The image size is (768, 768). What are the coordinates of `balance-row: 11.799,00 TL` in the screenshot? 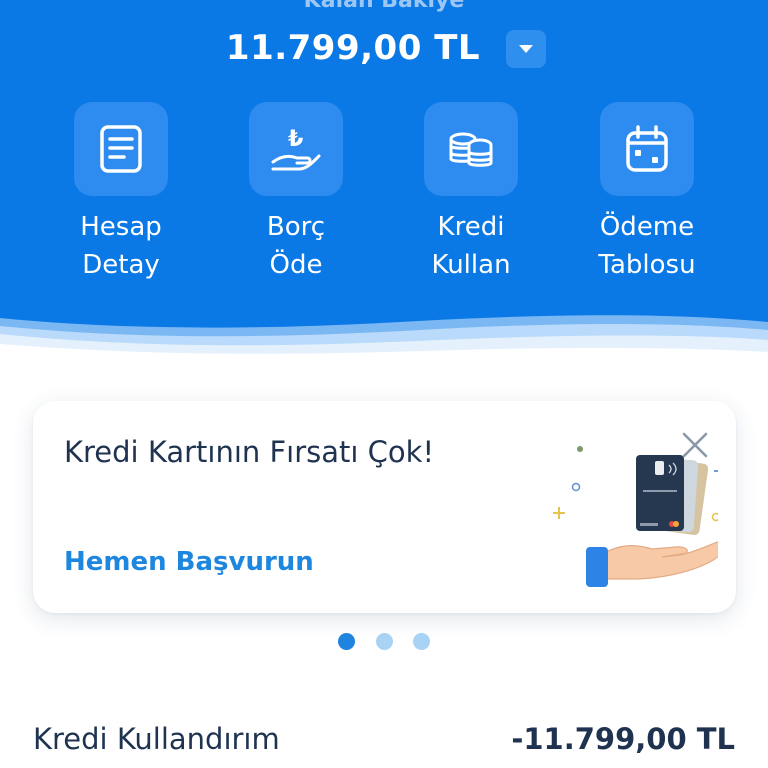 It's located at (384, 49).